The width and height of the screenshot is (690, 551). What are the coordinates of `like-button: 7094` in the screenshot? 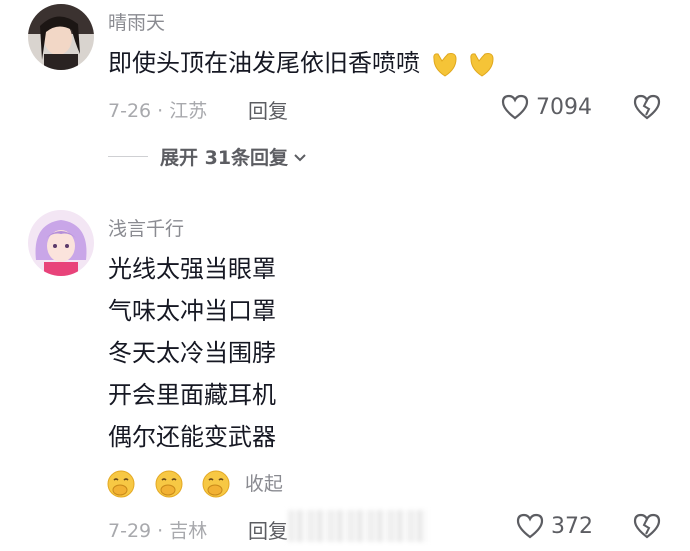 It's located at (546, 107).